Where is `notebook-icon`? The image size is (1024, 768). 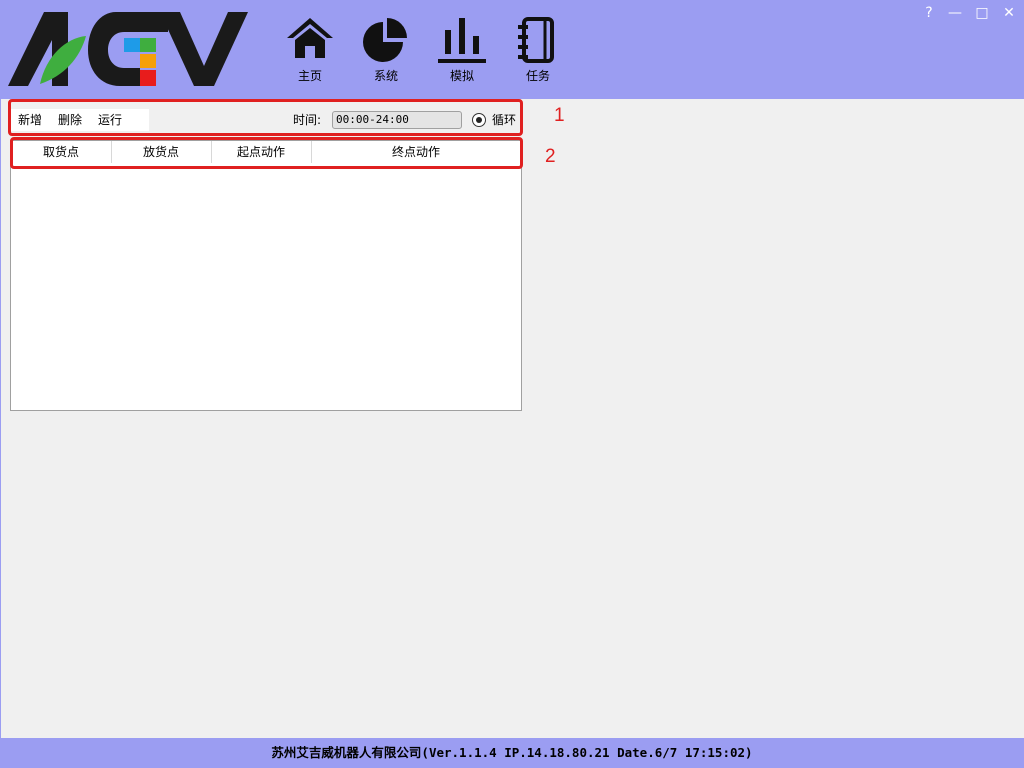
notebook-icon is located at coordinates (536, 40).